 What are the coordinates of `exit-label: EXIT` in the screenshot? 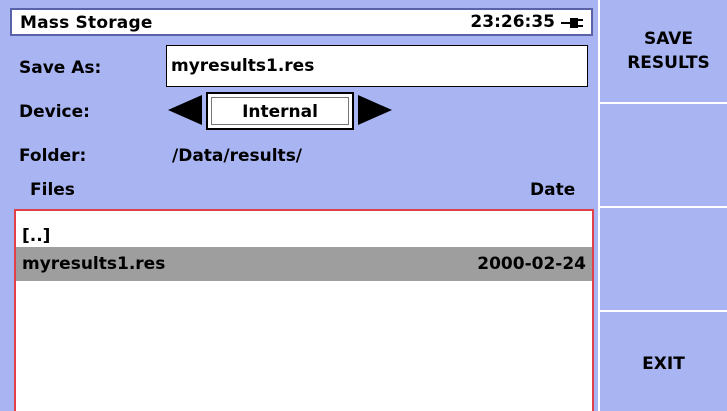 It's located at (663, 363).